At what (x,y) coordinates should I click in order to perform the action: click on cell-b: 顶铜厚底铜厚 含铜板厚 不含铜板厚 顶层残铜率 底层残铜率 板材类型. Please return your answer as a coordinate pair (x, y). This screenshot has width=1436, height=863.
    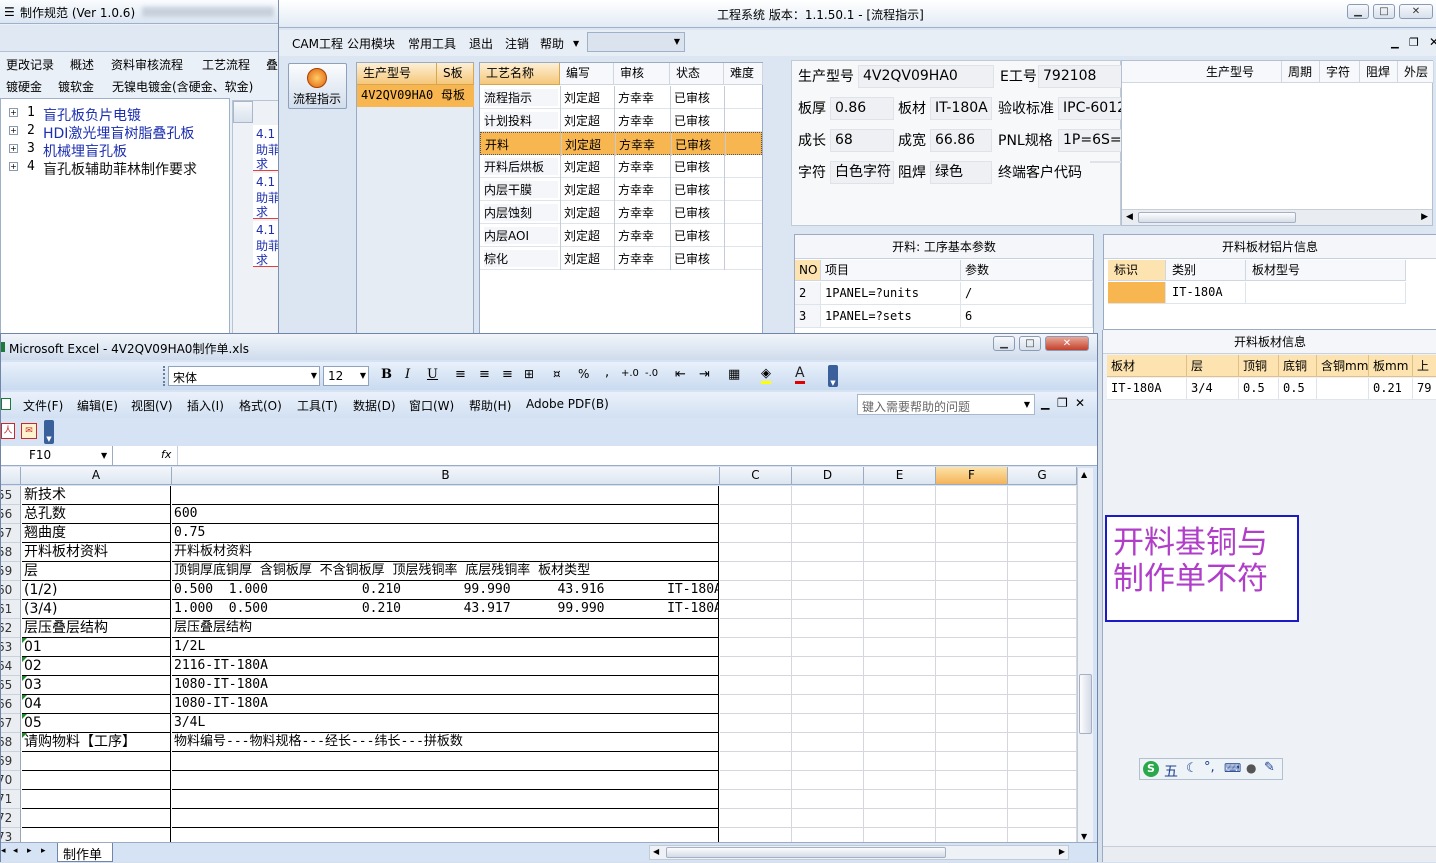
    Looking at the image, I should click on (445, 571).